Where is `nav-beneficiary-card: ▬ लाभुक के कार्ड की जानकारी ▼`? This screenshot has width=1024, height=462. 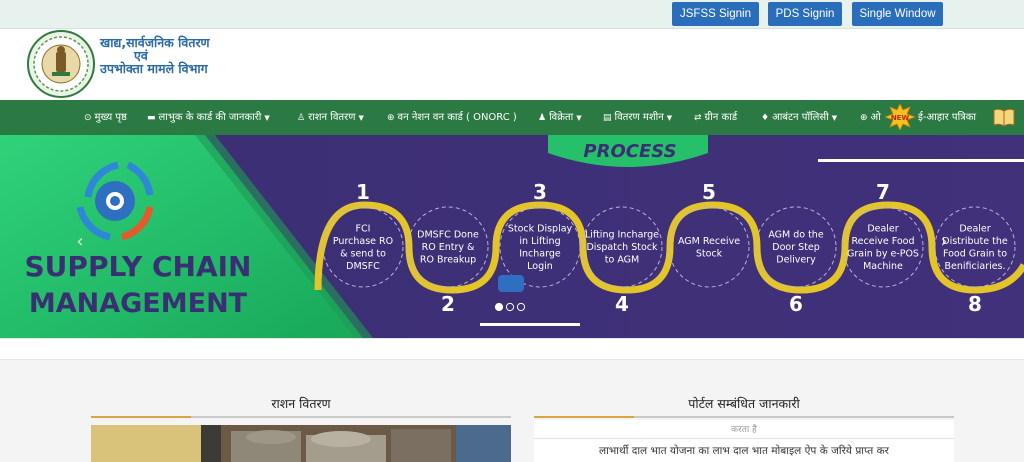
nav-beneficiary-card: ▬ लाभुक के कार्ड की जानकारी ▼ is located at coordinates (208, 117).